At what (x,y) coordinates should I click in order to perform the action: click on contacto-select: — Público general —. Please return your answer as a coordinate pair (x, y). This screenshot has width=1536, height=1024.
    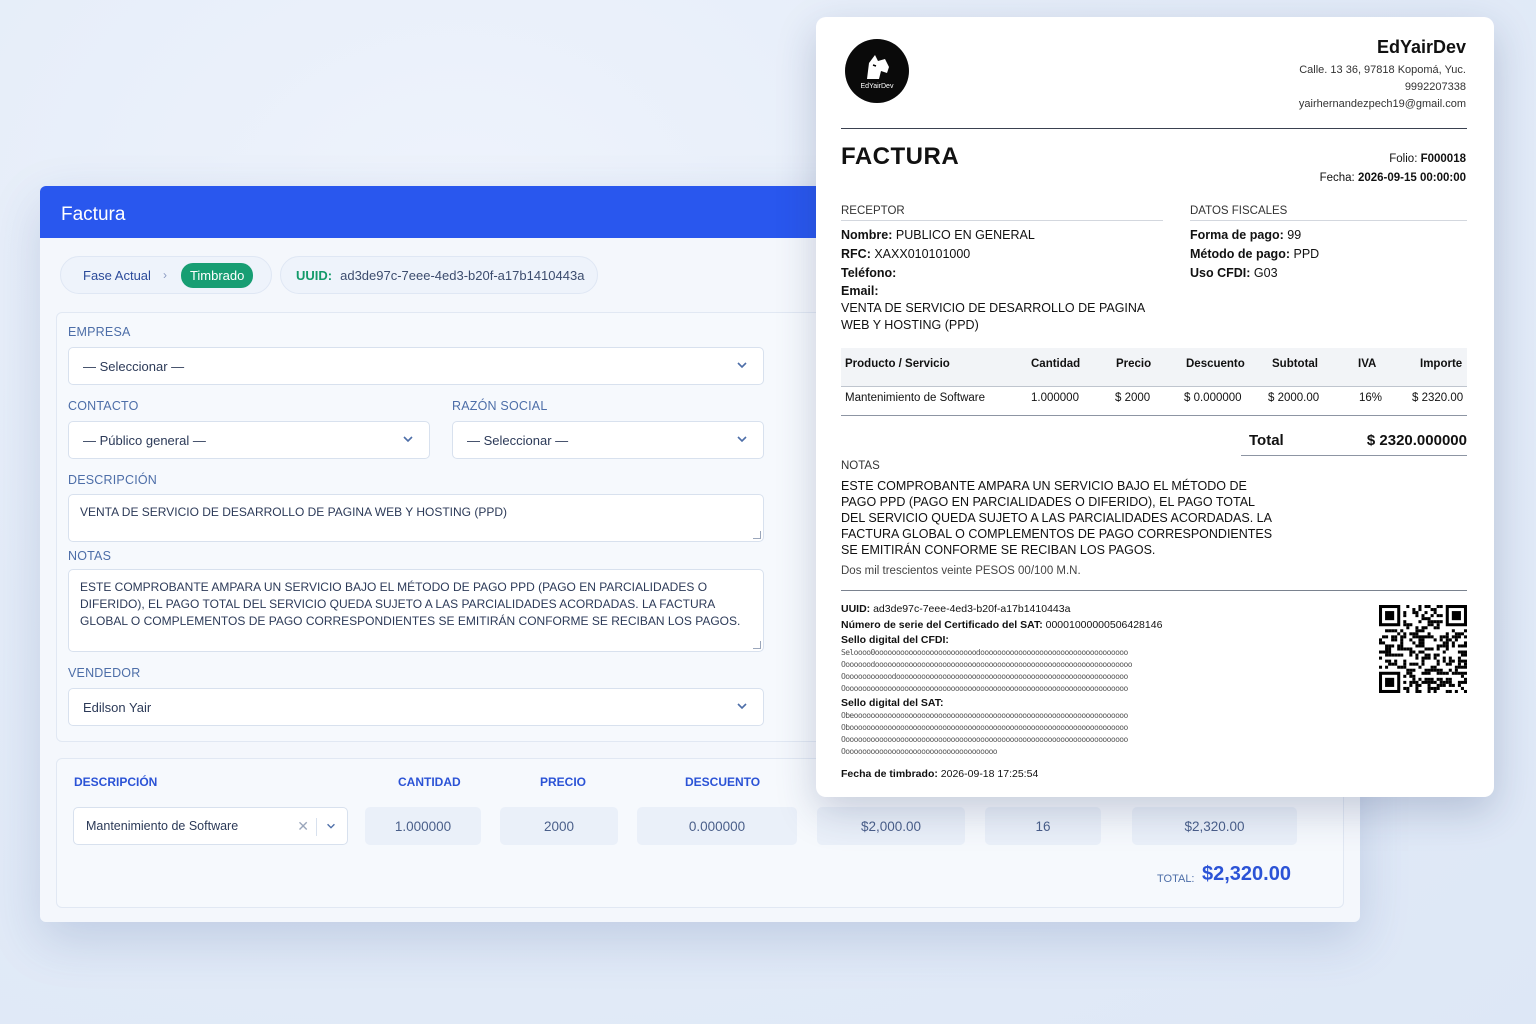
    Looking at the image, I should click on (249, 440).